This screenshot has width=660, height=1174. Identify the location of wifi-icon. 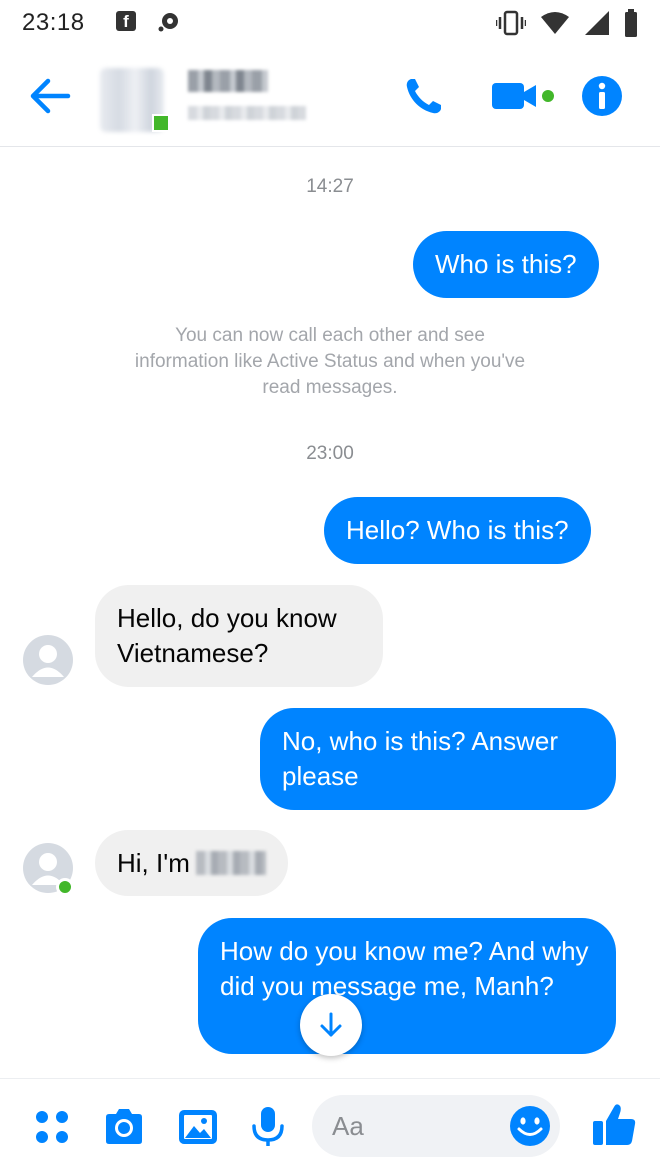
(555, 23).